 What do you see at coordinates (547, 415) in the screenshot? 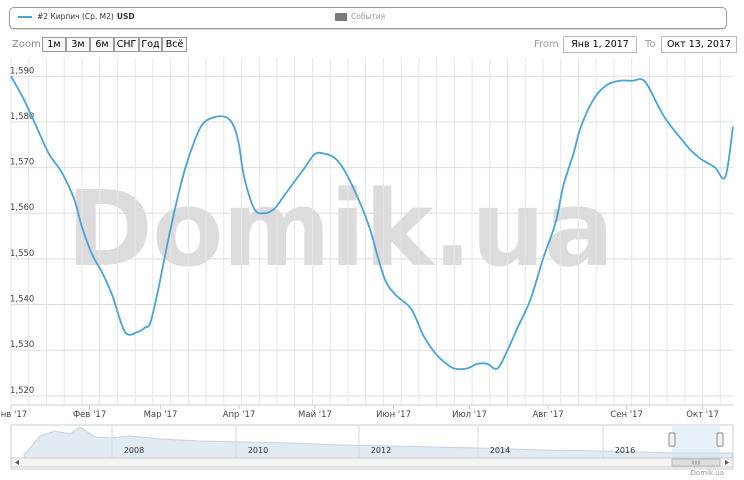
I see `x-tick-label: Авг '17` at bounding box center [547, 415].